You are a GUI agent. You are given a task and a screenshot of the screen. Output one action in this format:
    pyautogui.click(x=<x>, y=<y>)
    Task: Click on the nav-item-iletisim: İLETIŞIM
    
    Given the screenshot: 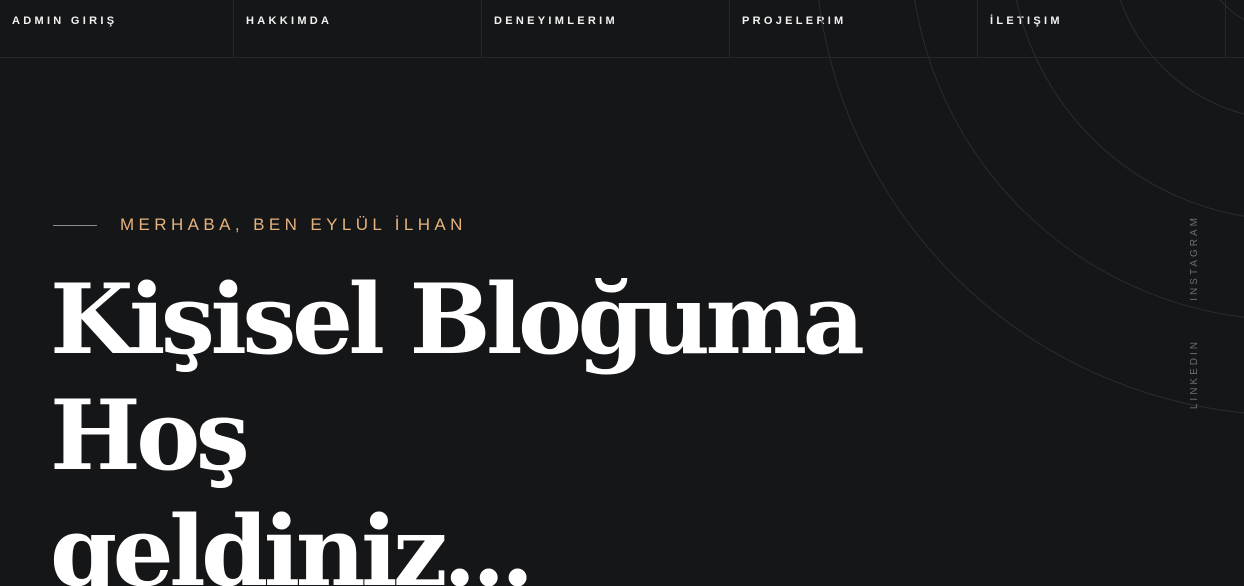 What is the action you would take?
    pyautogui.click(x=1102, y=28)
    